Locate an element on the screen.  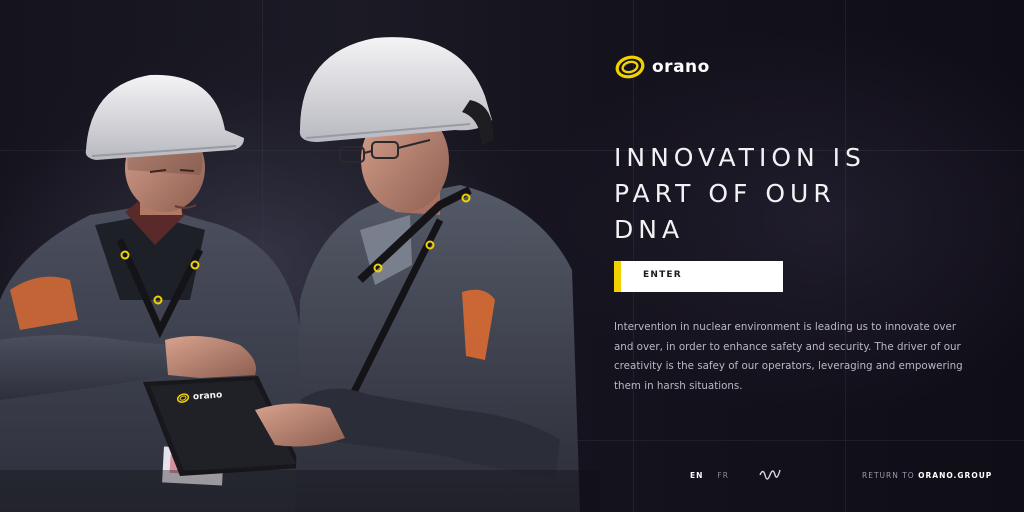
enter-button-label: ENTER is located at coordinates (662, 275).